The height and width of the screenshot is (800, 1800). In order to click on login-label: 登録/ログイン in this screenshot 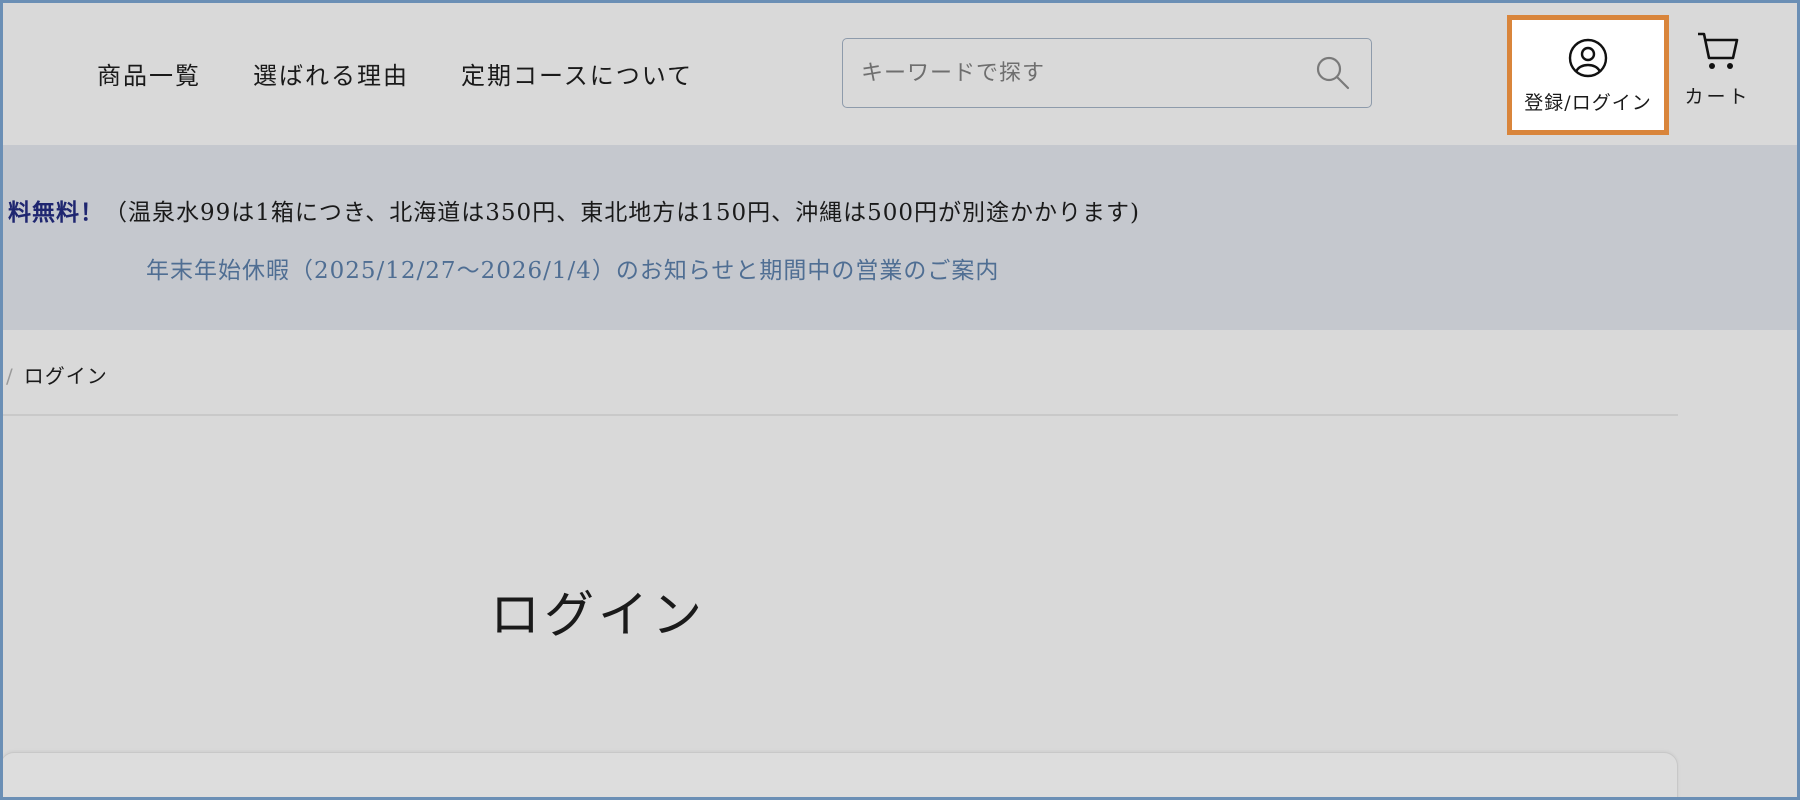, I will do `click(1588, 102)`.